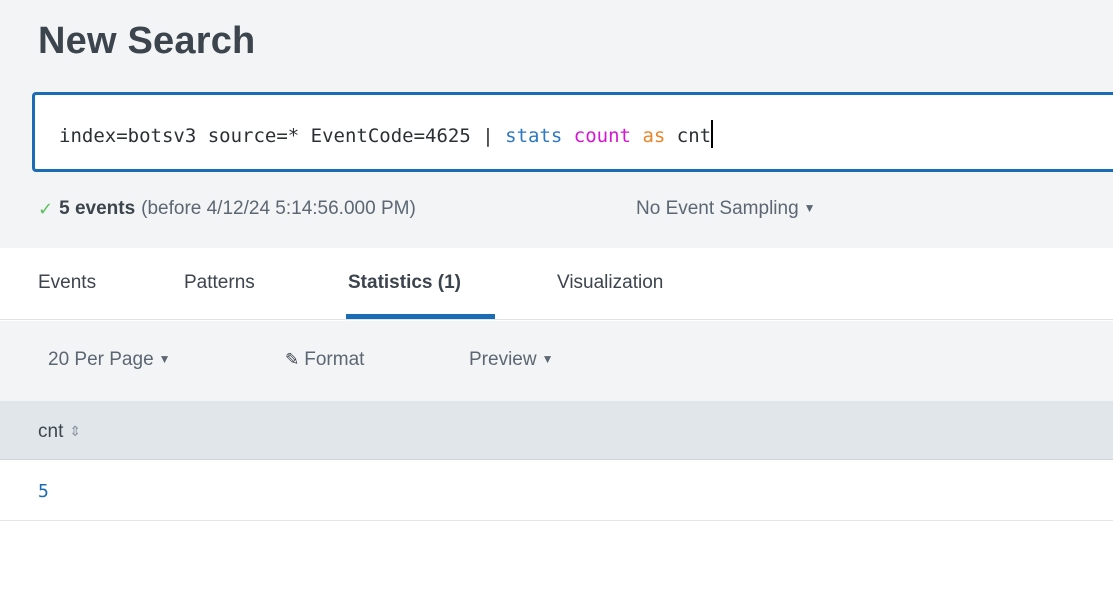 This screenshot has width=1113, height=591. I want to click on column-header-label: cnt, so click(51, 431).